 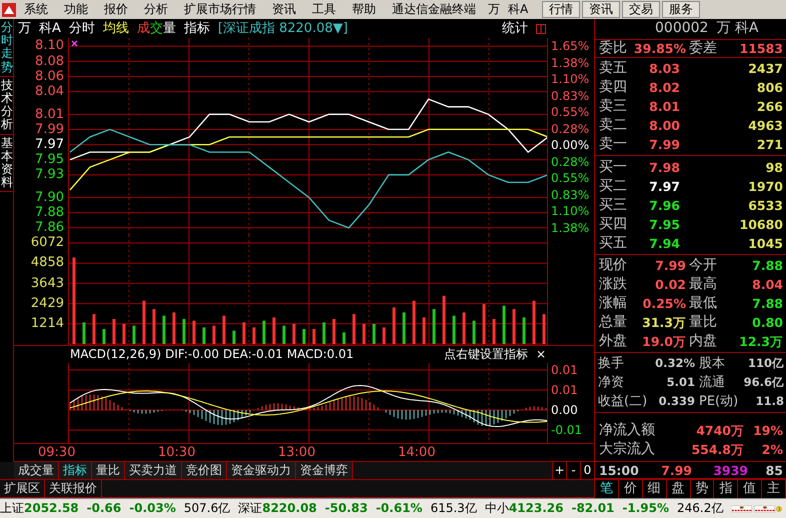 What do you see at coordinates (486, 354) in the screenshot?
I see `indicator-hint: 点右键设置指标` at bounding box center [486, 354].